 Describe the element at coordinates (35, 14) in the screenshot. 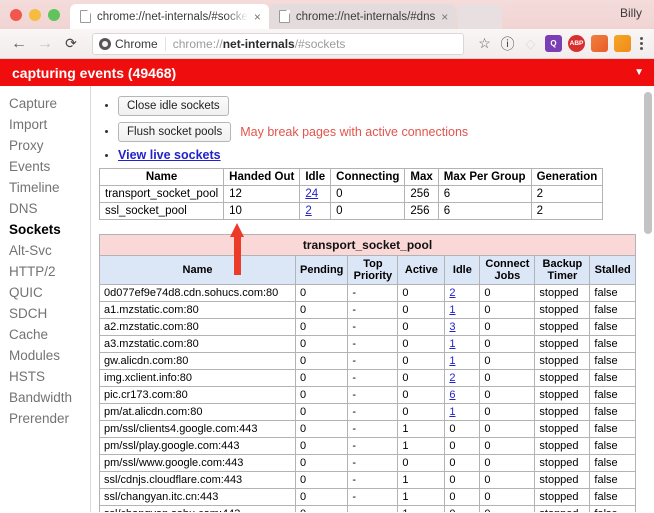

I see `minimize-window-button` at that location.